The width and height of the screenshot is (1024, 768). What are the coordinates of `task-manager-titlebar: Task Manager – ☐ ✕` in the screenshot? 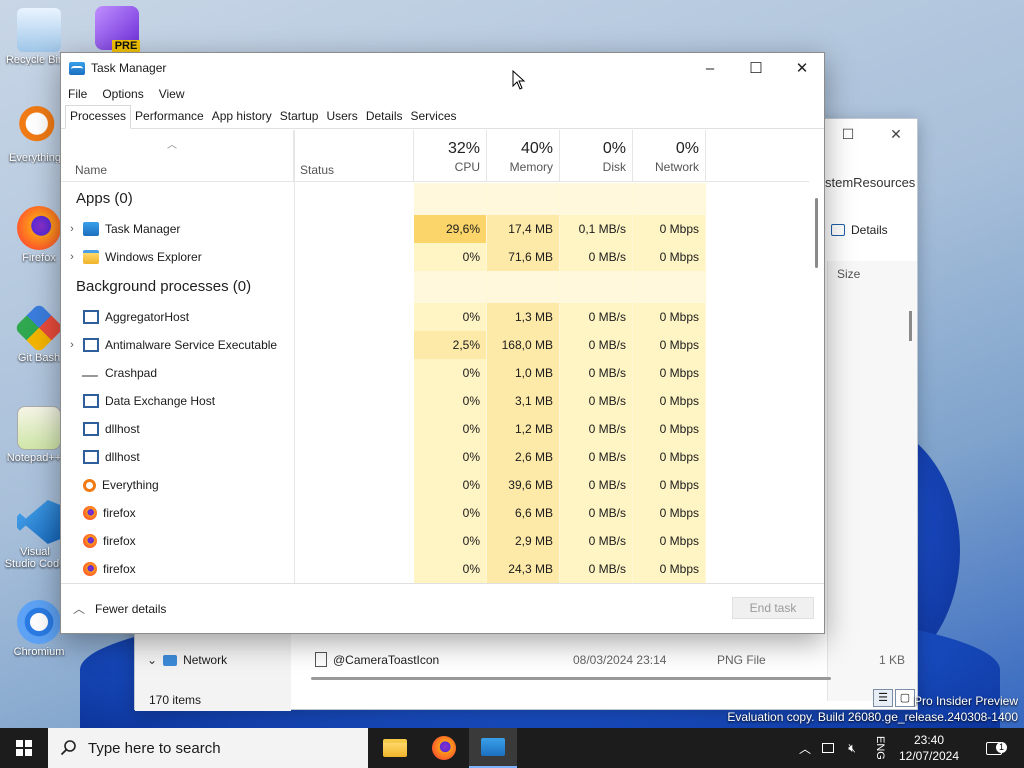 It's located at (442, 68).